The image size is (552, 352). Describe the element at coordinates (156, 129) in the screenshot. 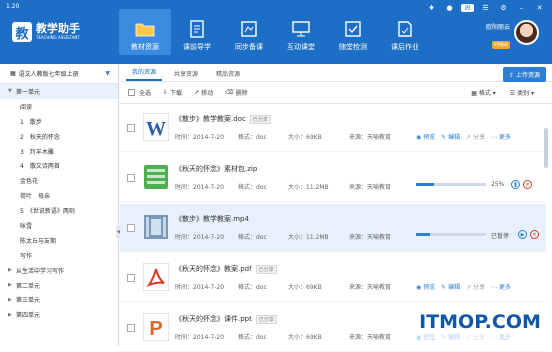

I see `svg-text: W` at that location.